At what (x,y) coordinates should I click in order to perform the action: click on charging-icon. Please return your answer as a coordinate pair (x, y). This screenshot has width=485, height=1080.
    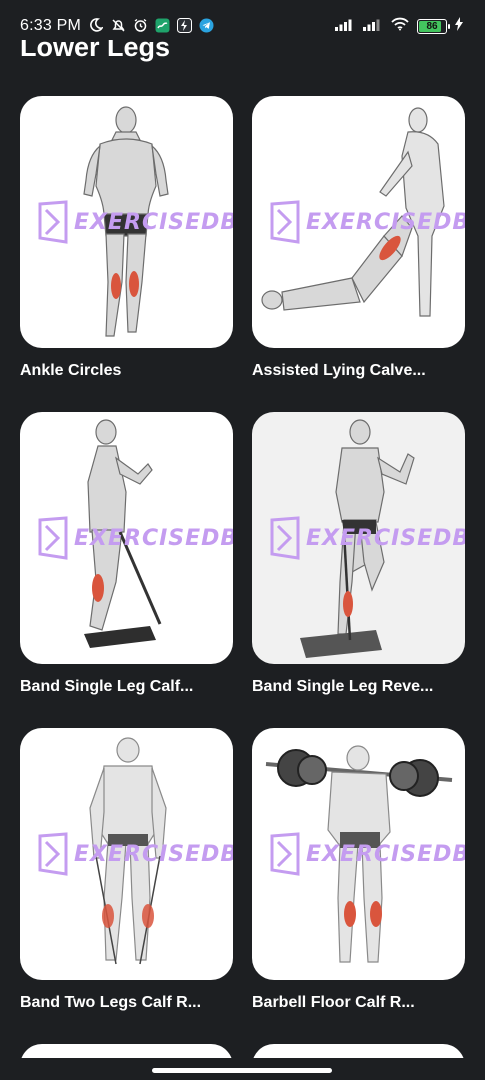
    Looking at the image, I should click on (459, 26).